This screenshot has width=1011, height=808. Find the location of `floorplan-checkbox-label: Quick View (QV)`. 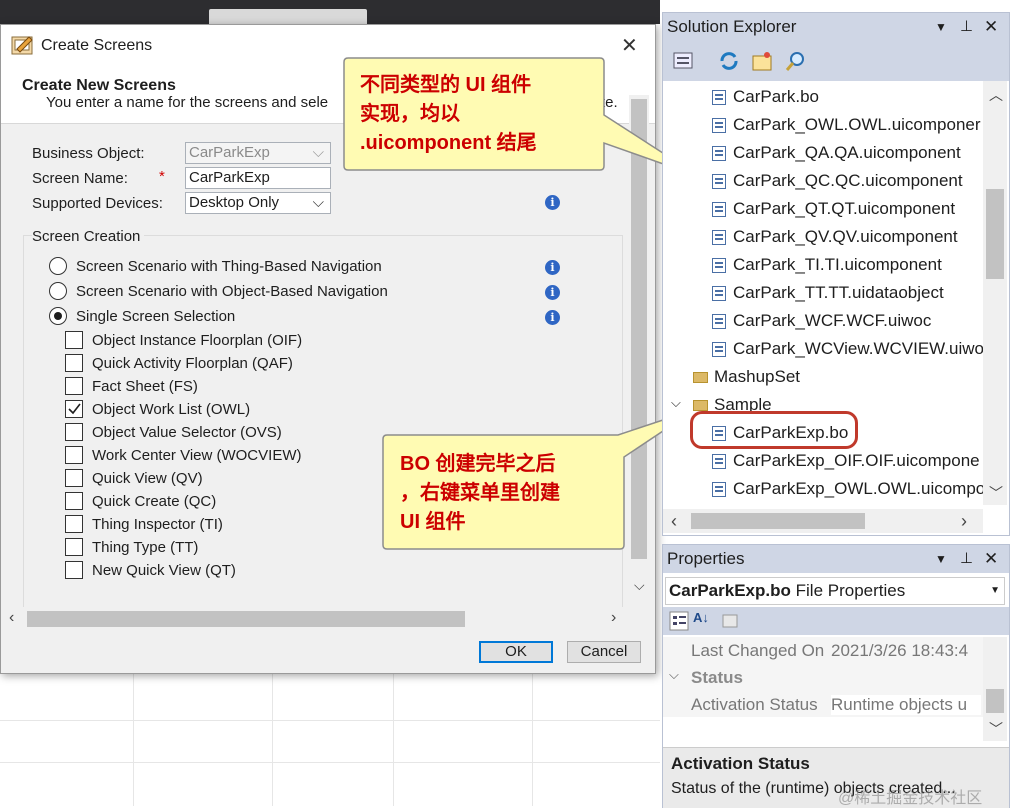

floorplan-checkbox-label: Quick View (QV) is located at coordinates (147, 478).